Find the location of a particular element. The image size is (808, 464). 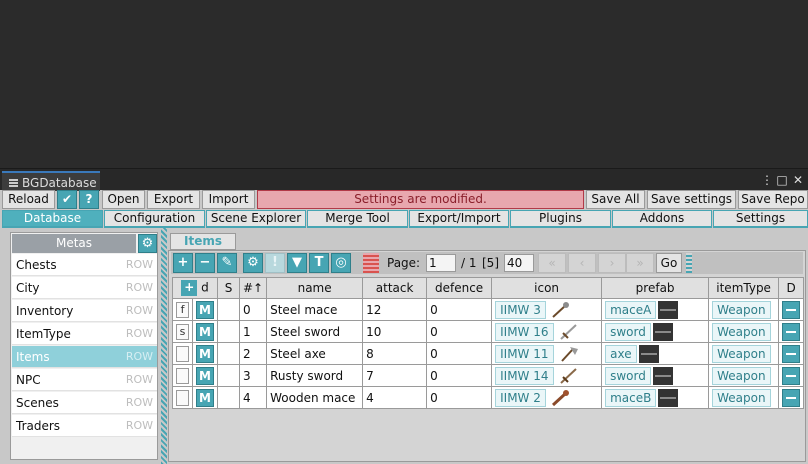

column-header-id: + d is located at coordinates (195, 288).